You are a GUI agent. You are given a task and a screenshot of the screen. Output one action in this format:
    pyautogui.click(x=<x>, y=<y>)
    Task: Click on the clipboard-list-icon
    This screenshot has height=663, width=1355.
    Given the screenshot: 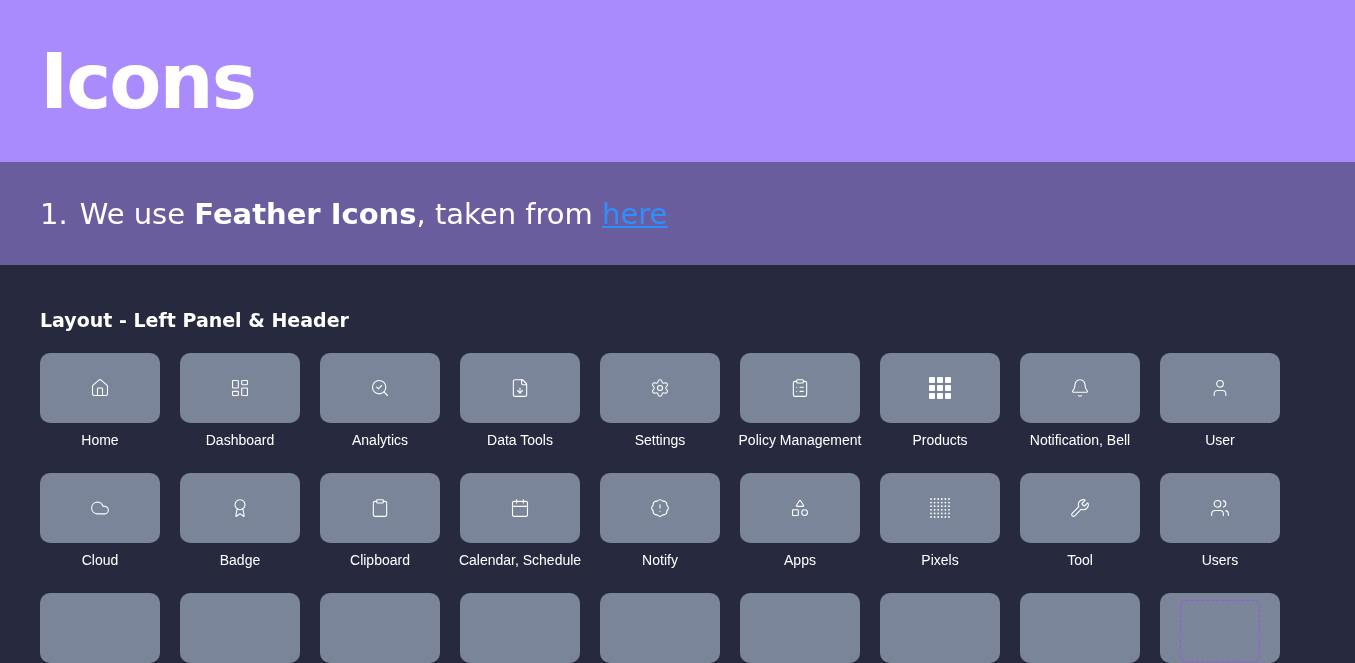 What is the action you would take?
    pyautogui.click(x=800, y=388)
    